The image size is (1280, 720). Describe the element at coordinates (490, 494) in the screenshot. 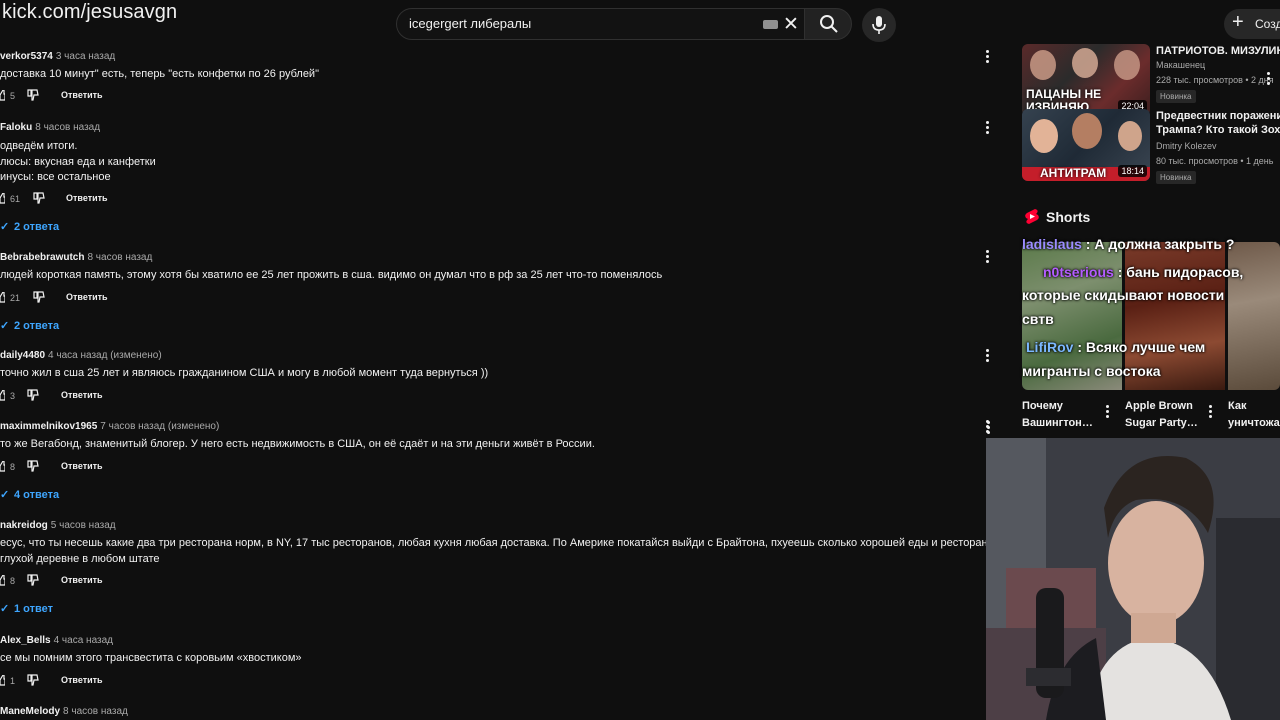

I see `show-replies-button: ✓ 4 ответа` at that location.